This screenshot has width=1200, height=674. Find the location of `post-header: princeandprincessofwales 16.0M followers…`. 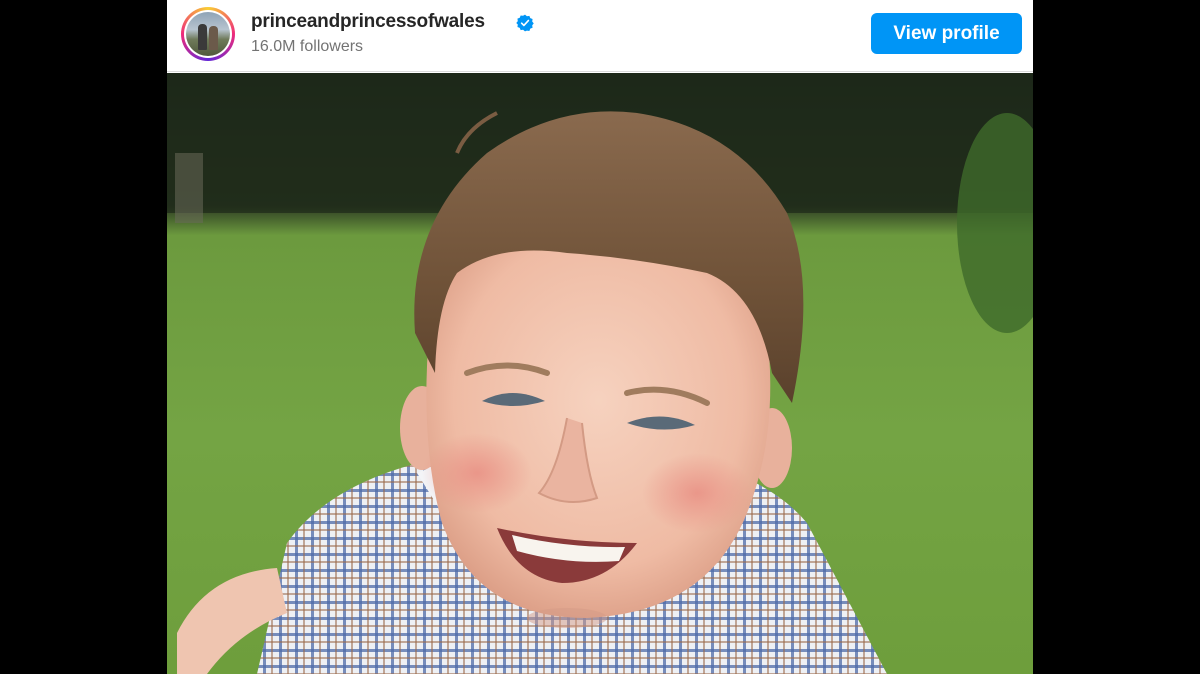

post-header: princeandprincessofwales 16.0M followers… is located at coordinates (600, 36).